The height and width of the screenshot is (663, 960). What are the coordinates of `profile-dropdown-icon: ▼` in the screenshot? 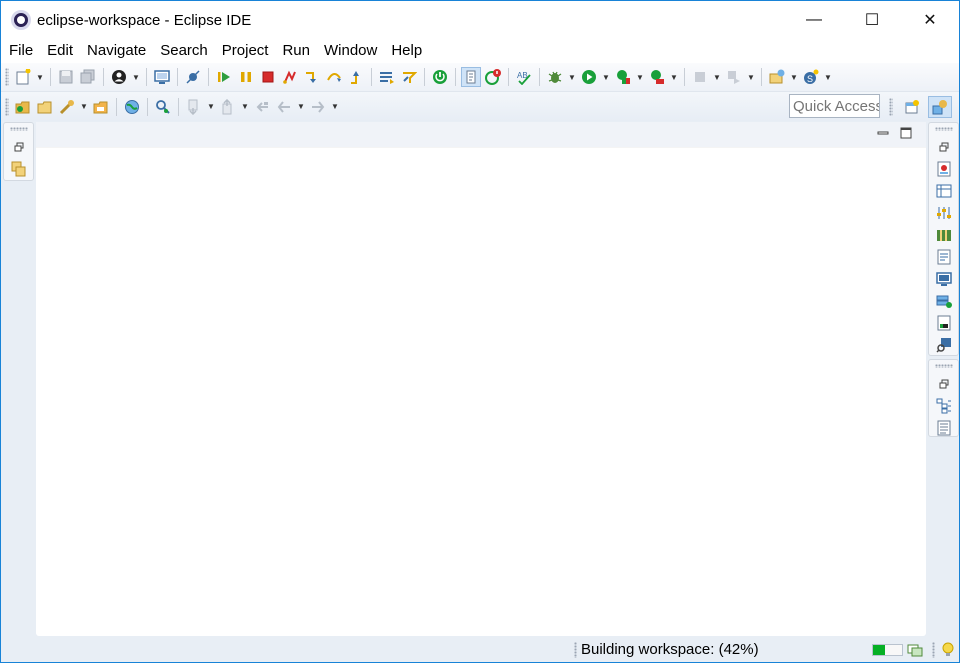 It's located at (751, 77).